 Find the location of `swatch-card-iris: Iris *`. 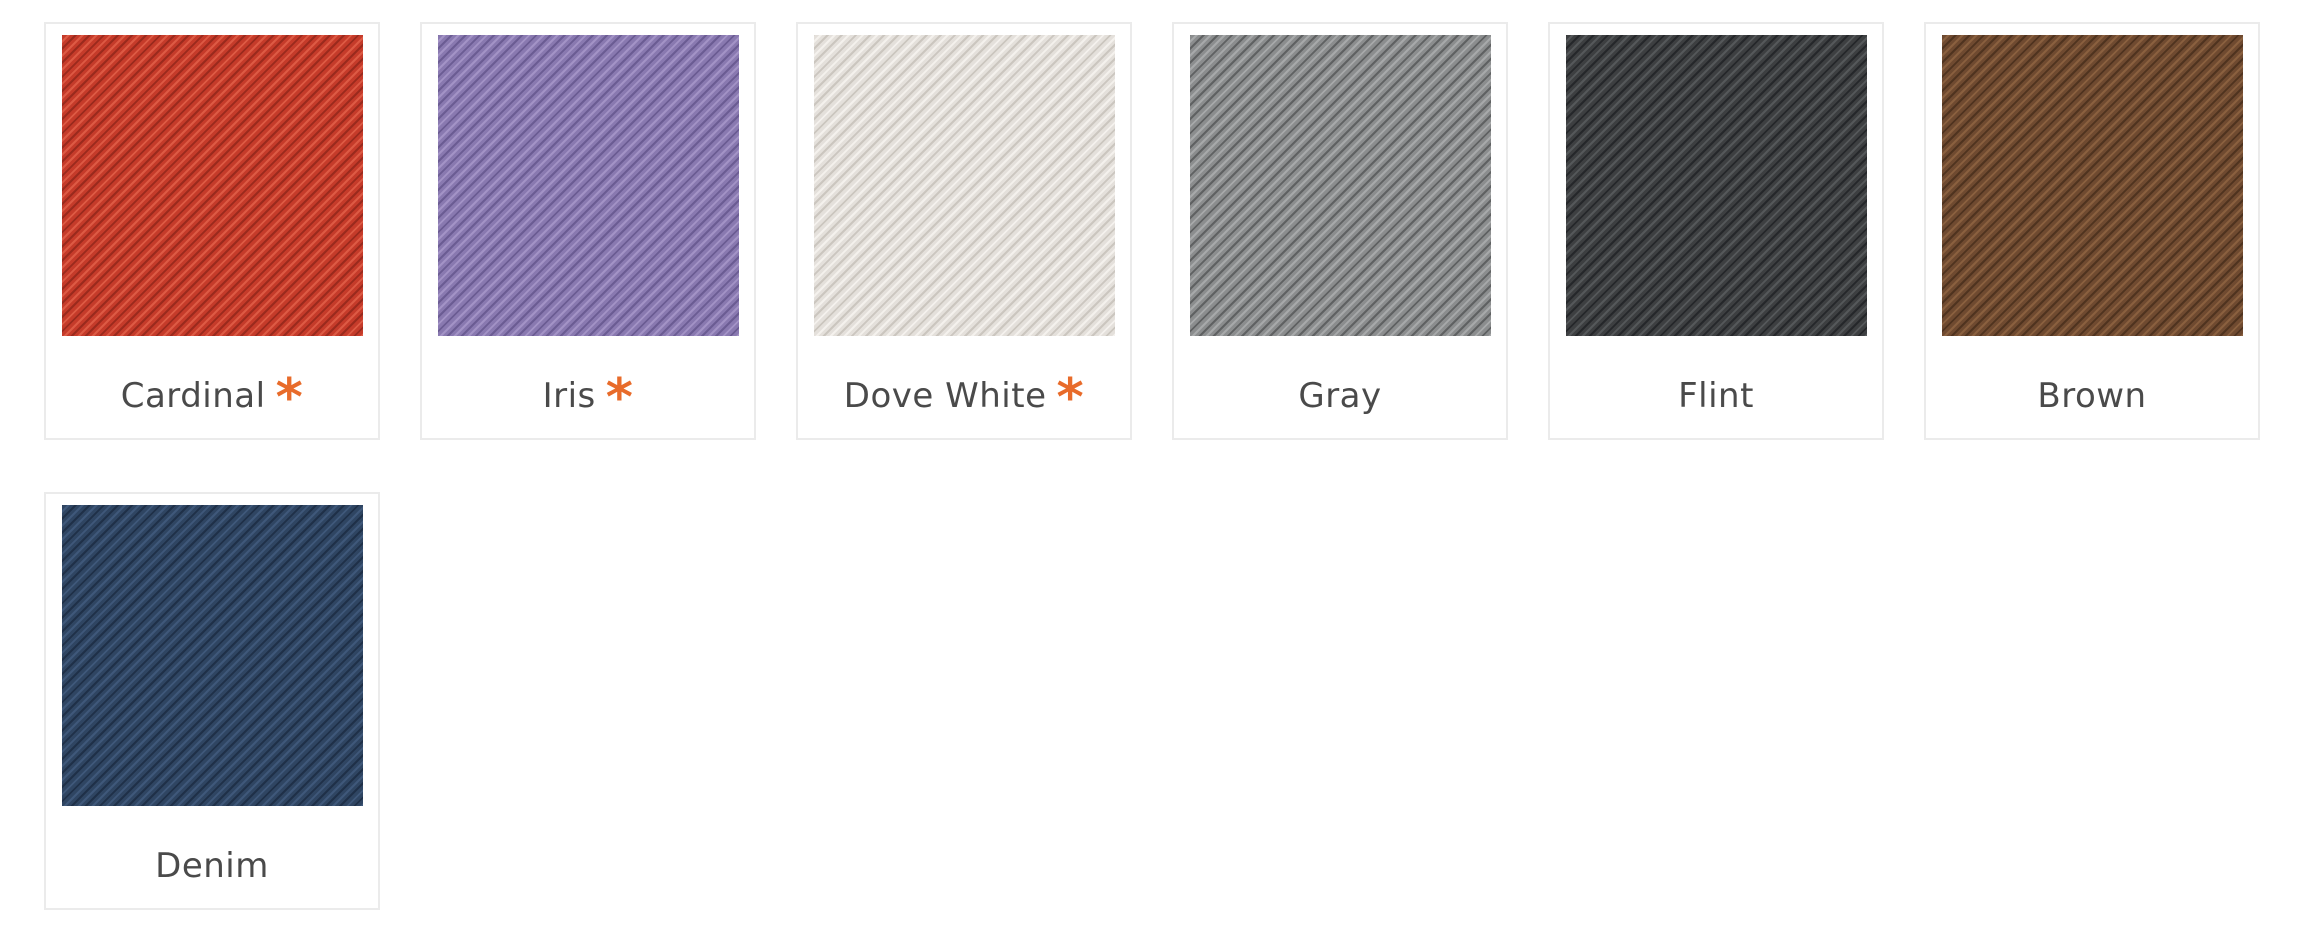

swatch-card-iris: Iris * is located at coordinates (588, 231).